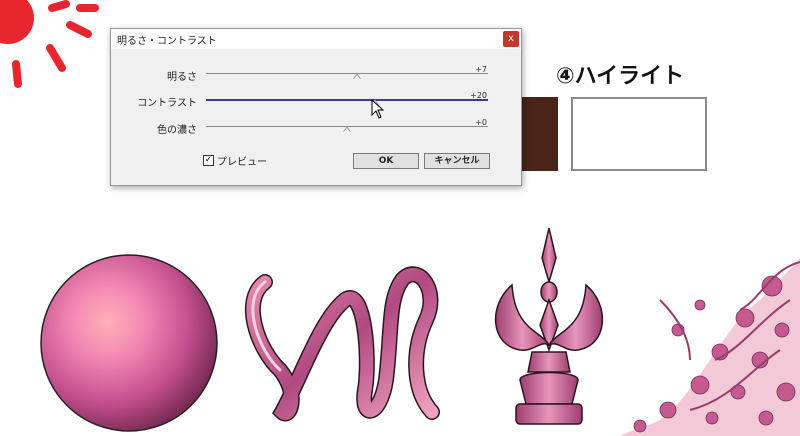 The height and width of the screenshot is (436, 800). What do you see at coordinates (639, 134) in the screenshot?
I see `highlight-color-swatch` at bounding box center [639, 134].